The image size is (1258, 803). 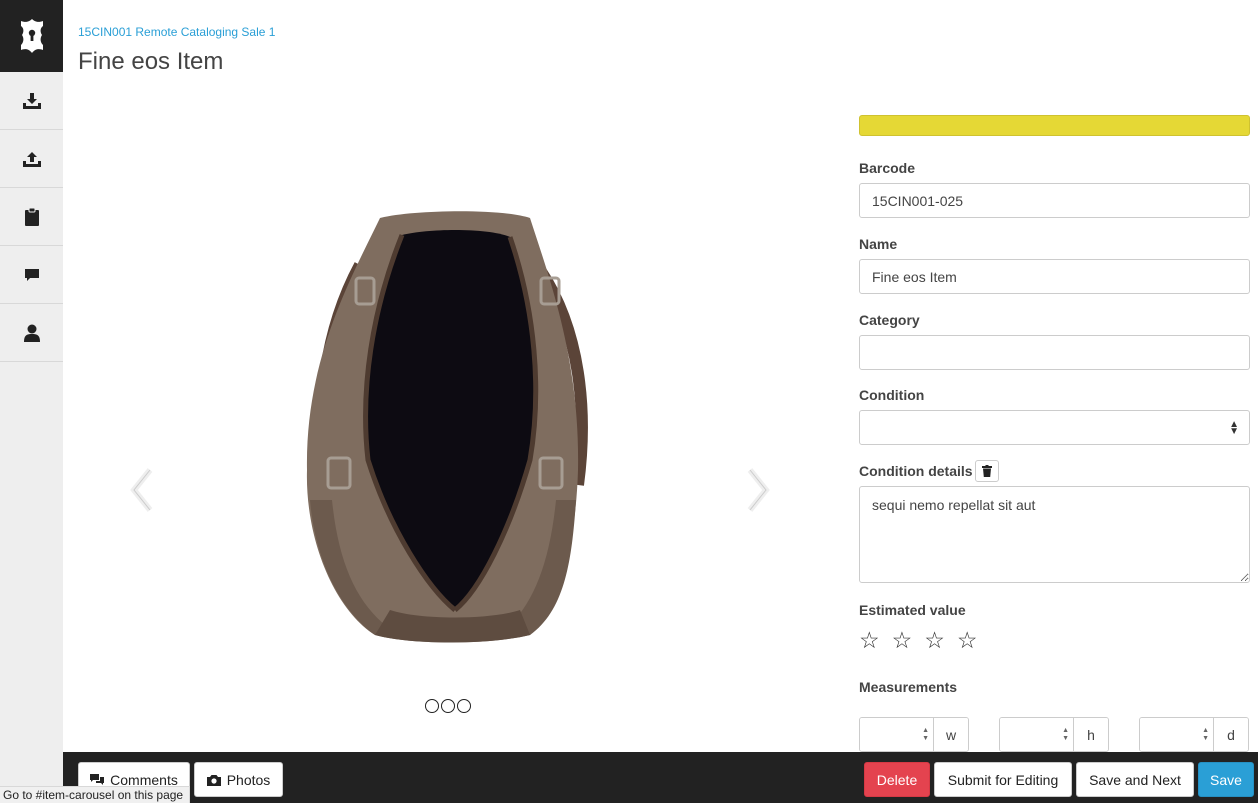 I want to click on select-arrows-icon: ▲ ▼, so click(x=1234, y=428).